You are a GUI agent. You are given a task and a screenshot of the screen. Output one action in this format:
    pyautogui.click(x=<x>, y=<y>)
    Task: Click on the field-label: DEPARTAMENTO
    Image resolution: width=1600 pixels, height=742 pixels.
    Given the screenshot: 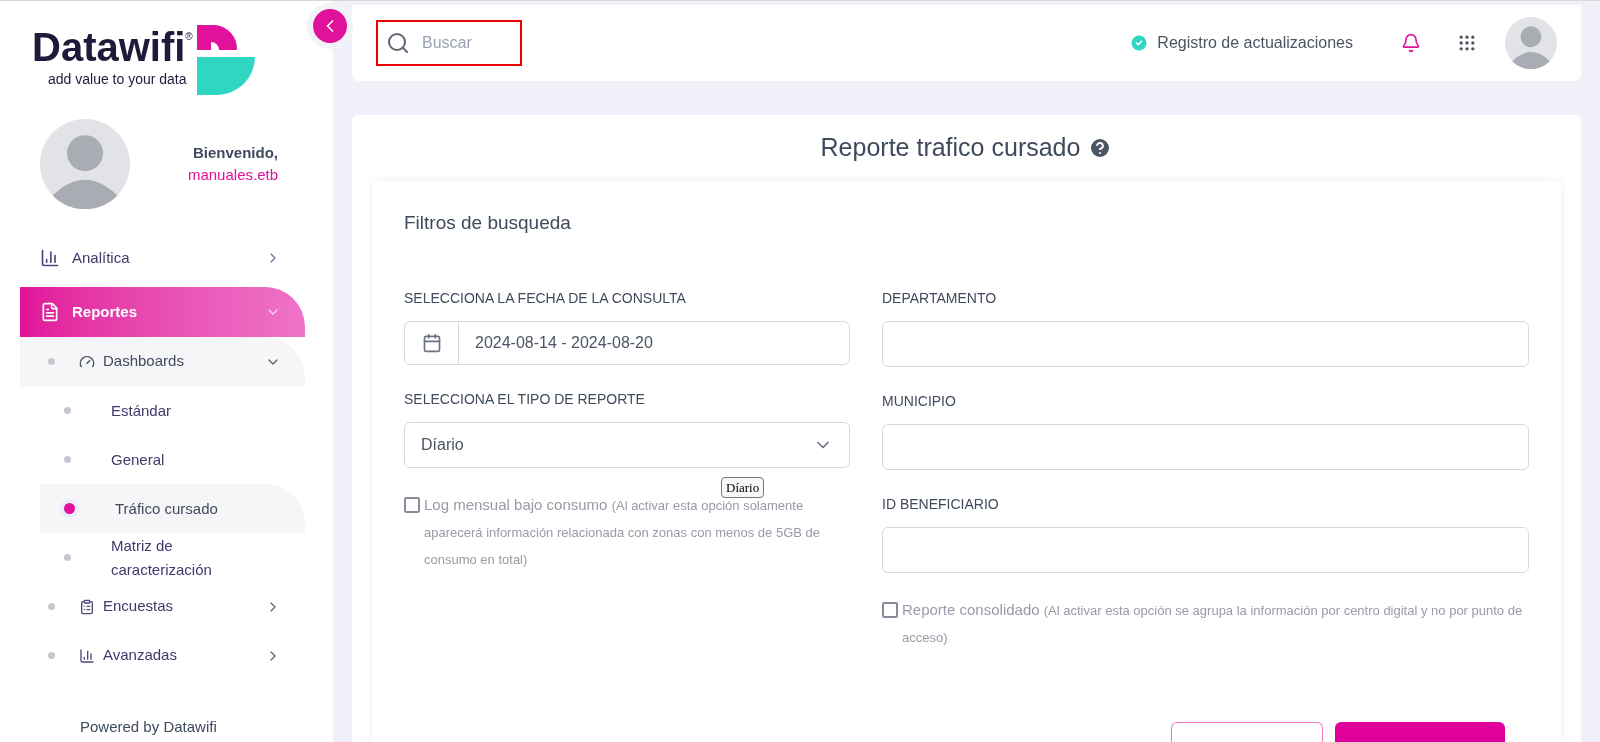 What is the action you would take?
    pyautogui.click(x=940, y=298)
    